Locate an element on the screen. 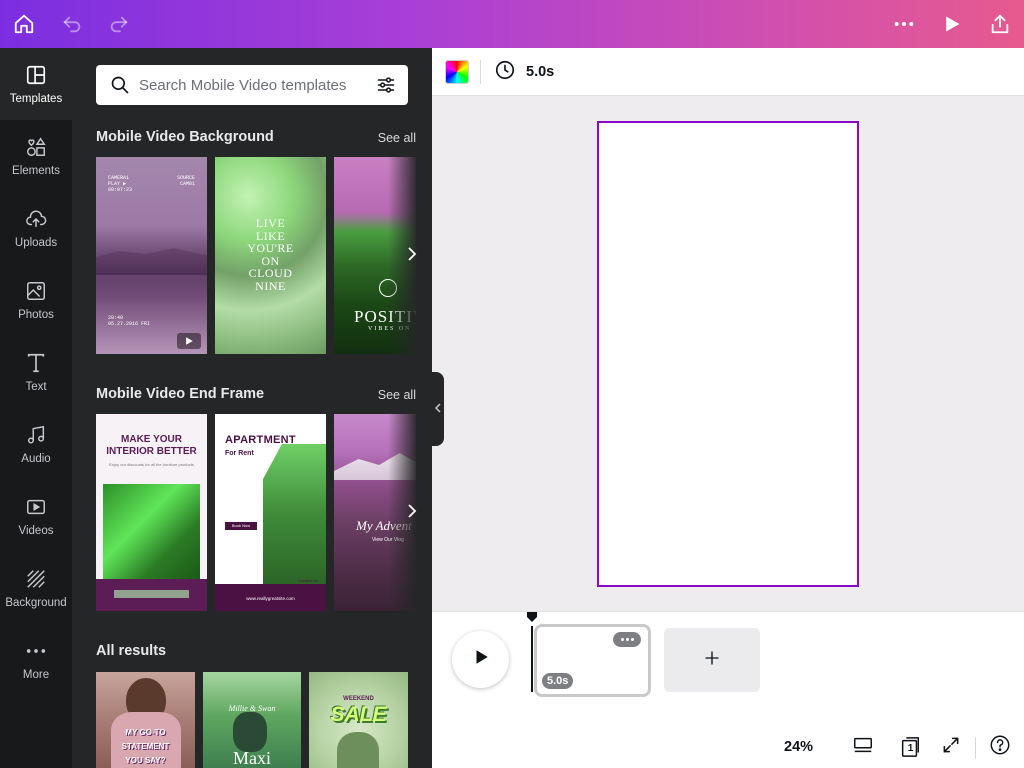 The image size is (1024, 768). duration-label: 5.0s is located at coordinates (540, 72).